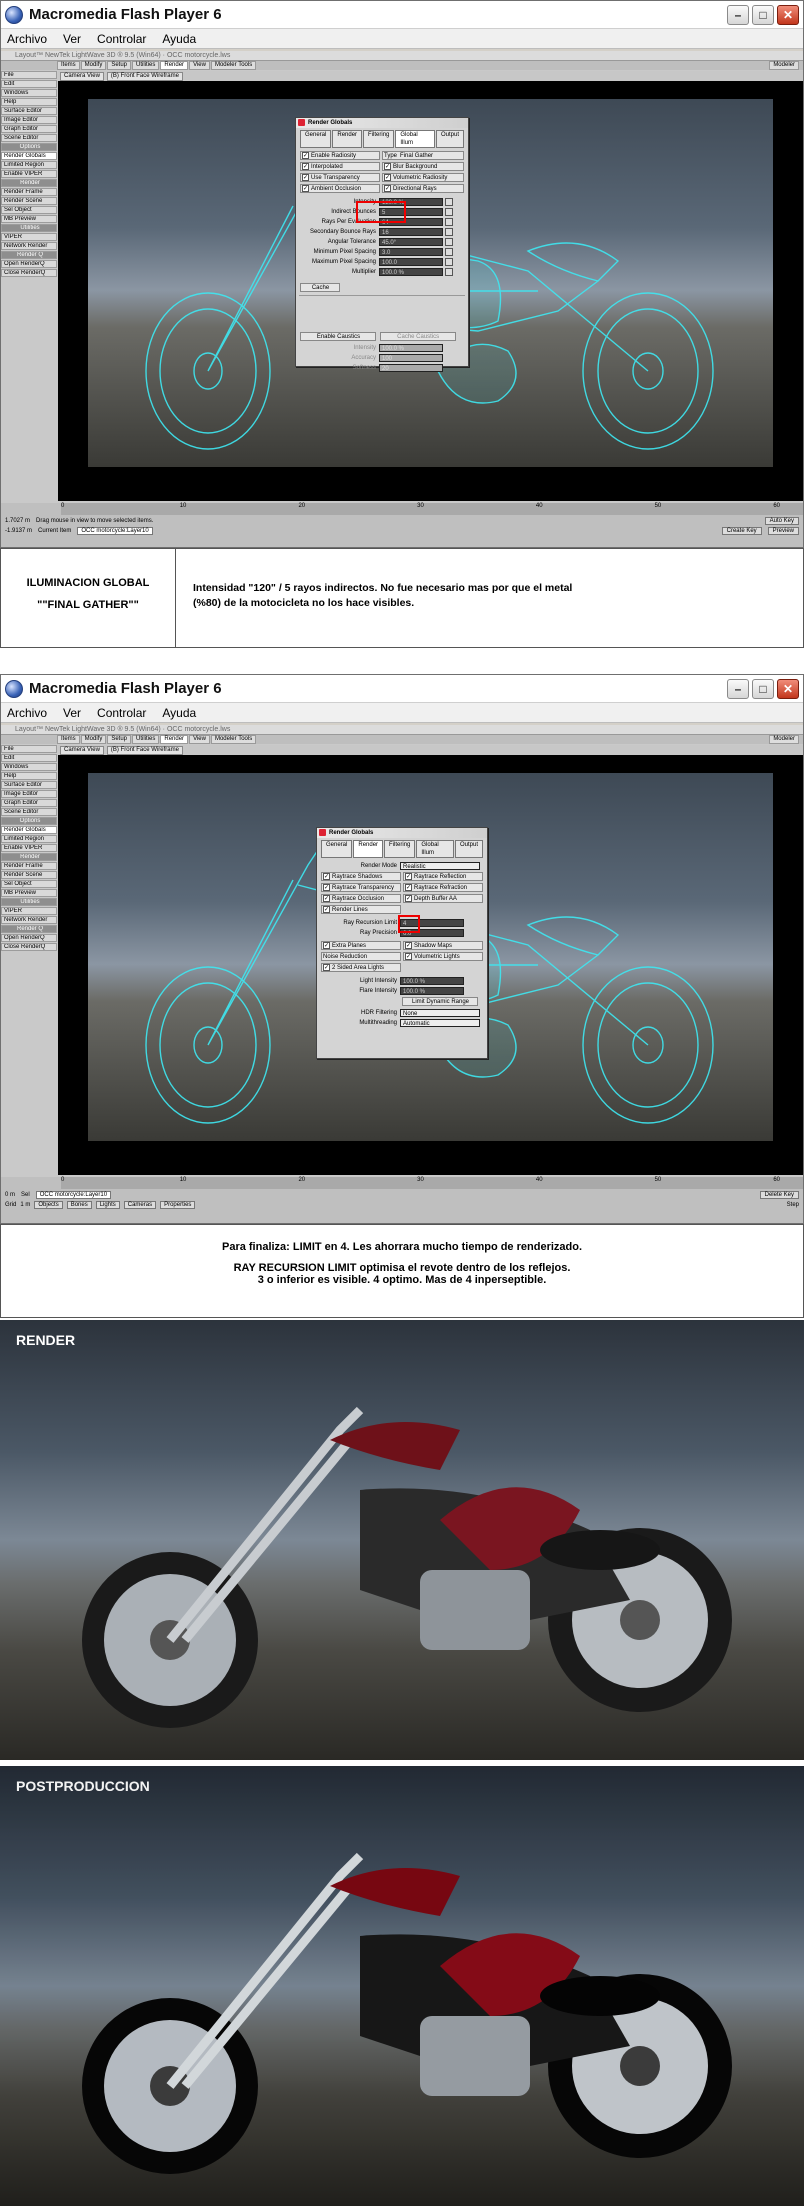 The width and height of the screenshot is (804, 2206). I want to click on multiplier-value: 100.0 %, so click(411, 271).